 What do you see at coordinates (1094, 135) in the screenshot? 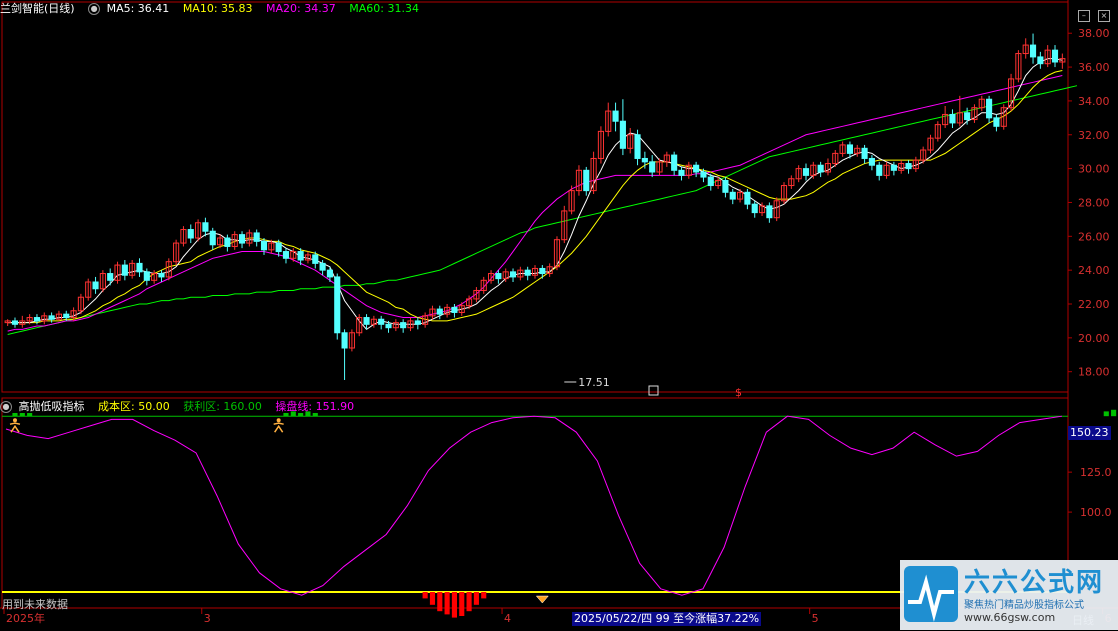
I see `price-tick-label: 32.00` at bounding box center [1094, 135].